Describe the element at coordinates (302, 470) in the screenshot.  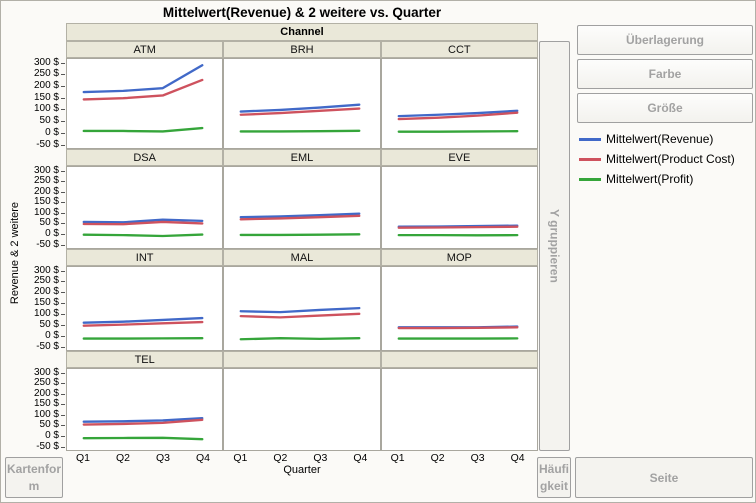
I see `x-axis-title: Quarter` at that location.